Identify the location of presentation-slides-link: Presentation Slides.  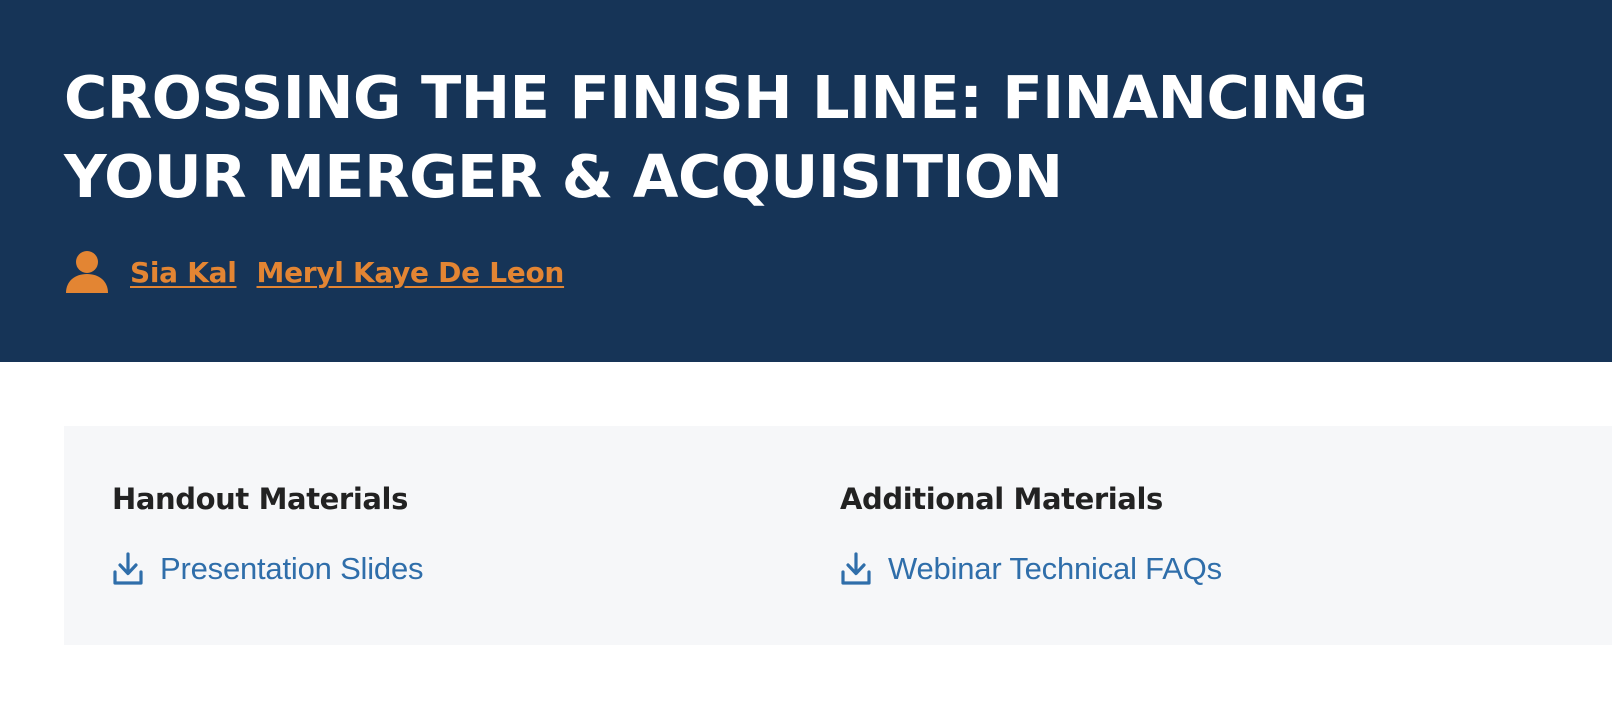
(268, 569).